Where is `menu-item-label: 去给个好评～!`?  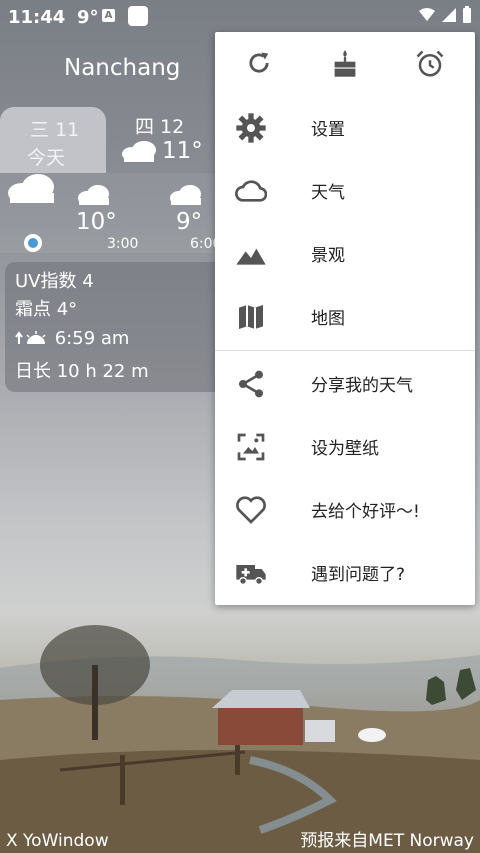
menu-item-label: 去给个好评～! is located at coordinates (365, 512).